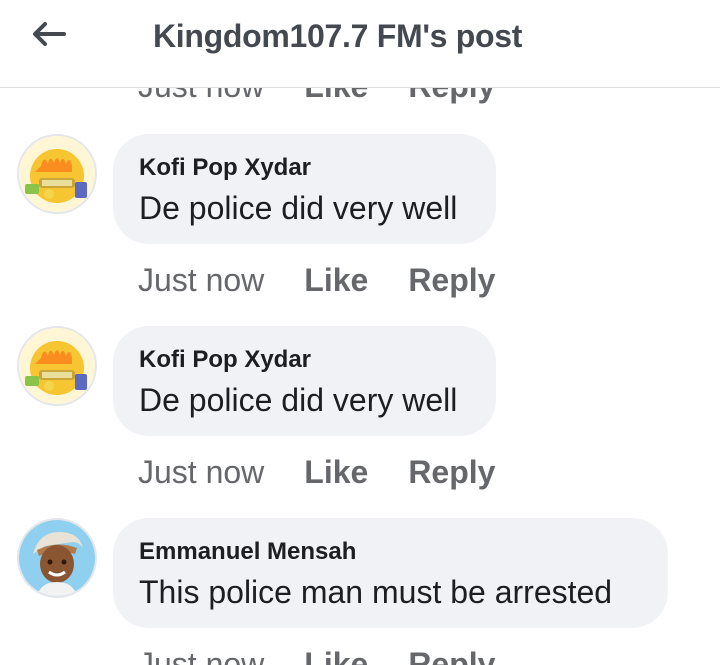  Describe the element at coordinates (390, 553) in the screenshot. I see `comment-author: Emmanuel Mensah` at that location.